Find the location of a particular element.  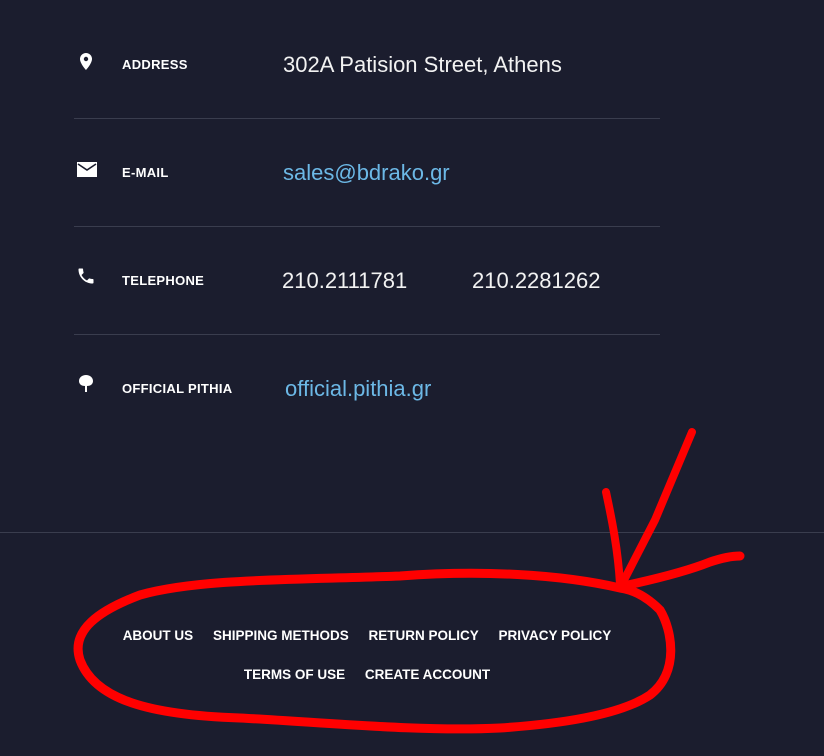

contact-row-email: E-MAIL sales@bdrako.gr is located at coordinates (367, 172).